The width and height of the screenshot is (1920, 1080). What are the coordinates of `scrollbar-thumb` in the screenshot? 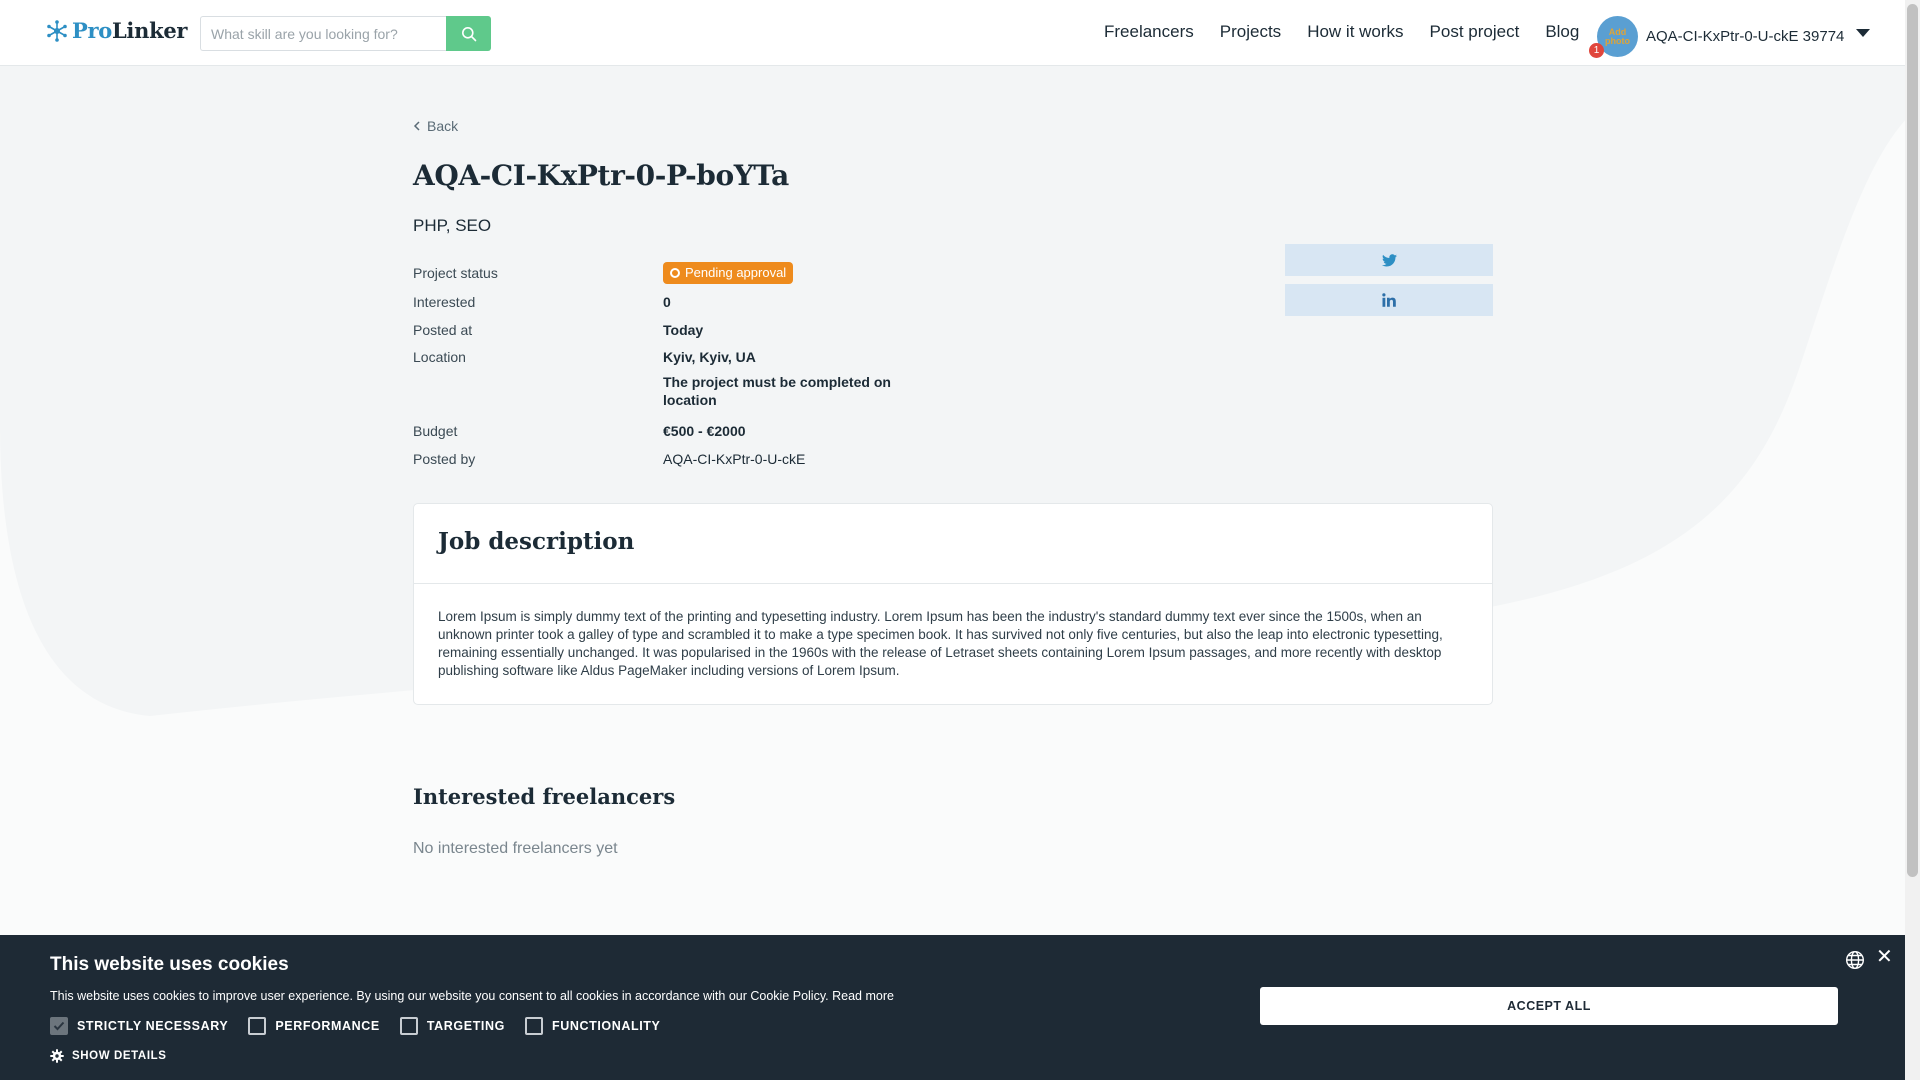 It's located at (1912, 440).